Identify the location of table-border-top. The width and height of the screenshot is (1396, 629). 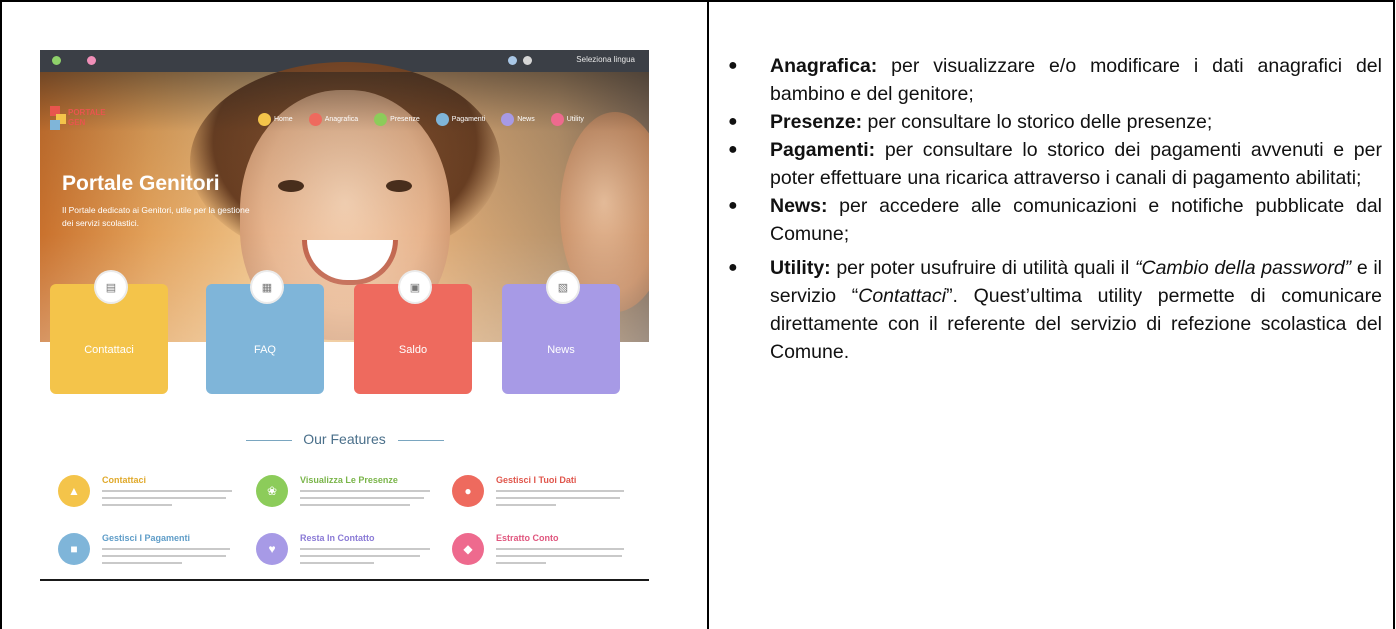
(697, 1).